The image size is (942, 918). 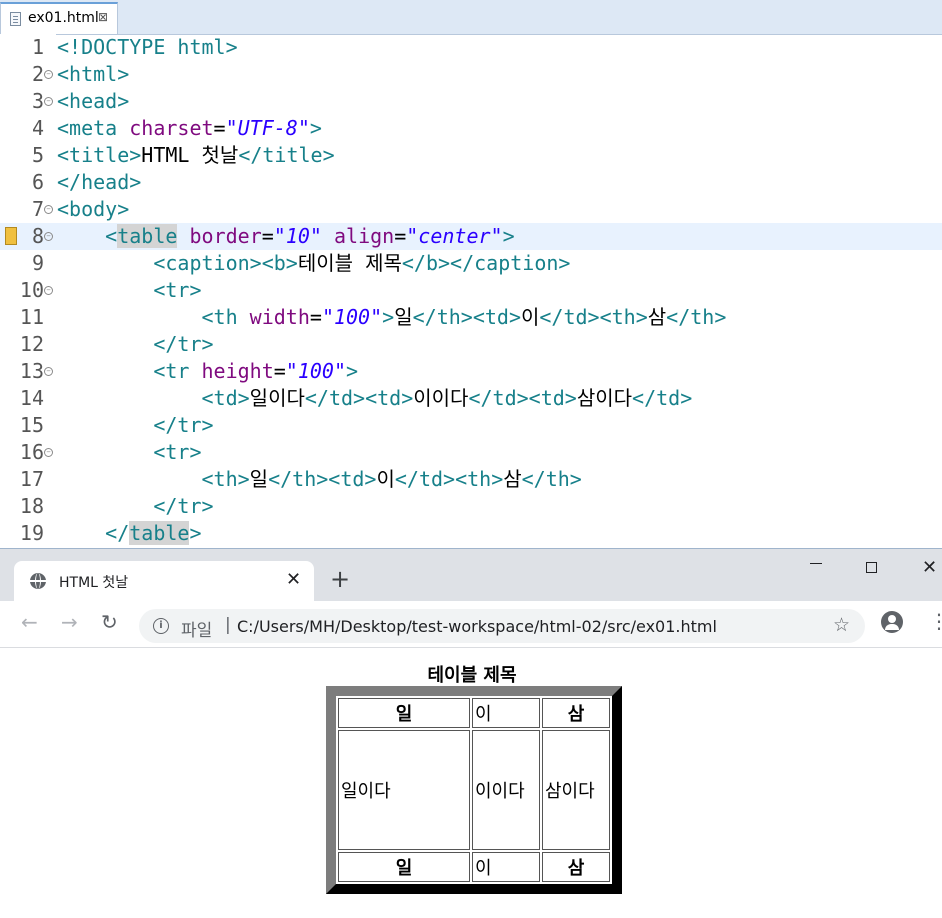 What do you see at coordinates (69, 622) in the screenshot?
I see `forward-button: →` at bounding box center [69, 622].